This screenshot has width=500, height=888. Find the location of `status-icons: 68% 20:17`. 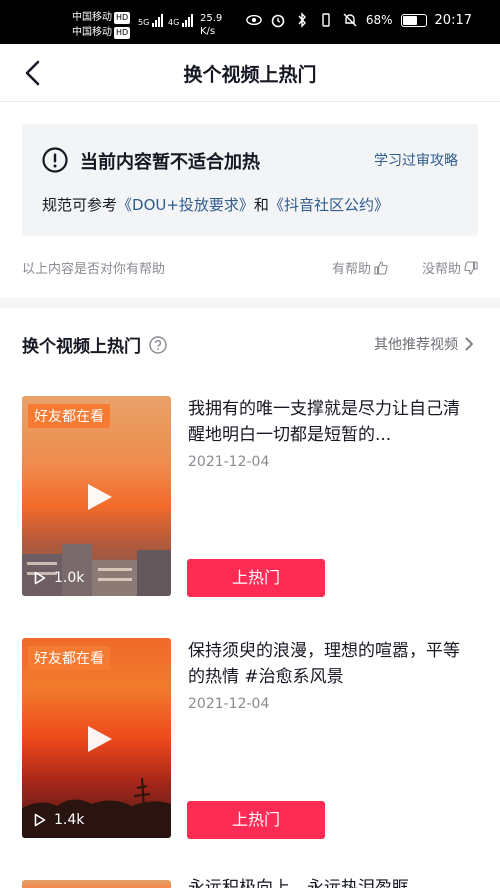

status-icons: 68% 20:17 is located at coordinates (359, 20).